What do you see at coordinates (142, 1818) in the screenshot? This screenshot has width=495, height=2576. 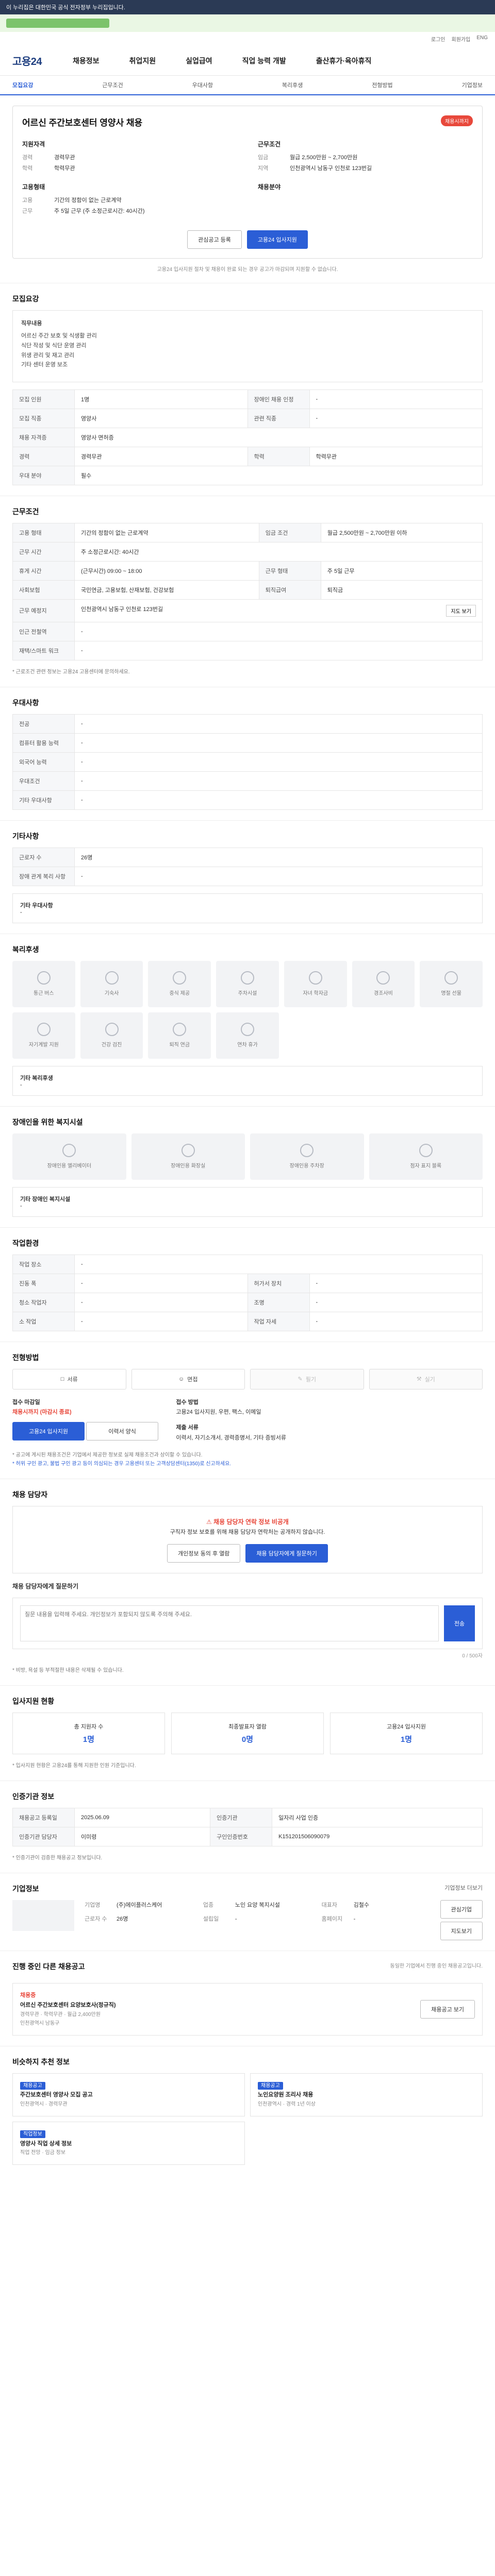 I see `table-value: 2025.06.09` at bounding box center [142, 1818].